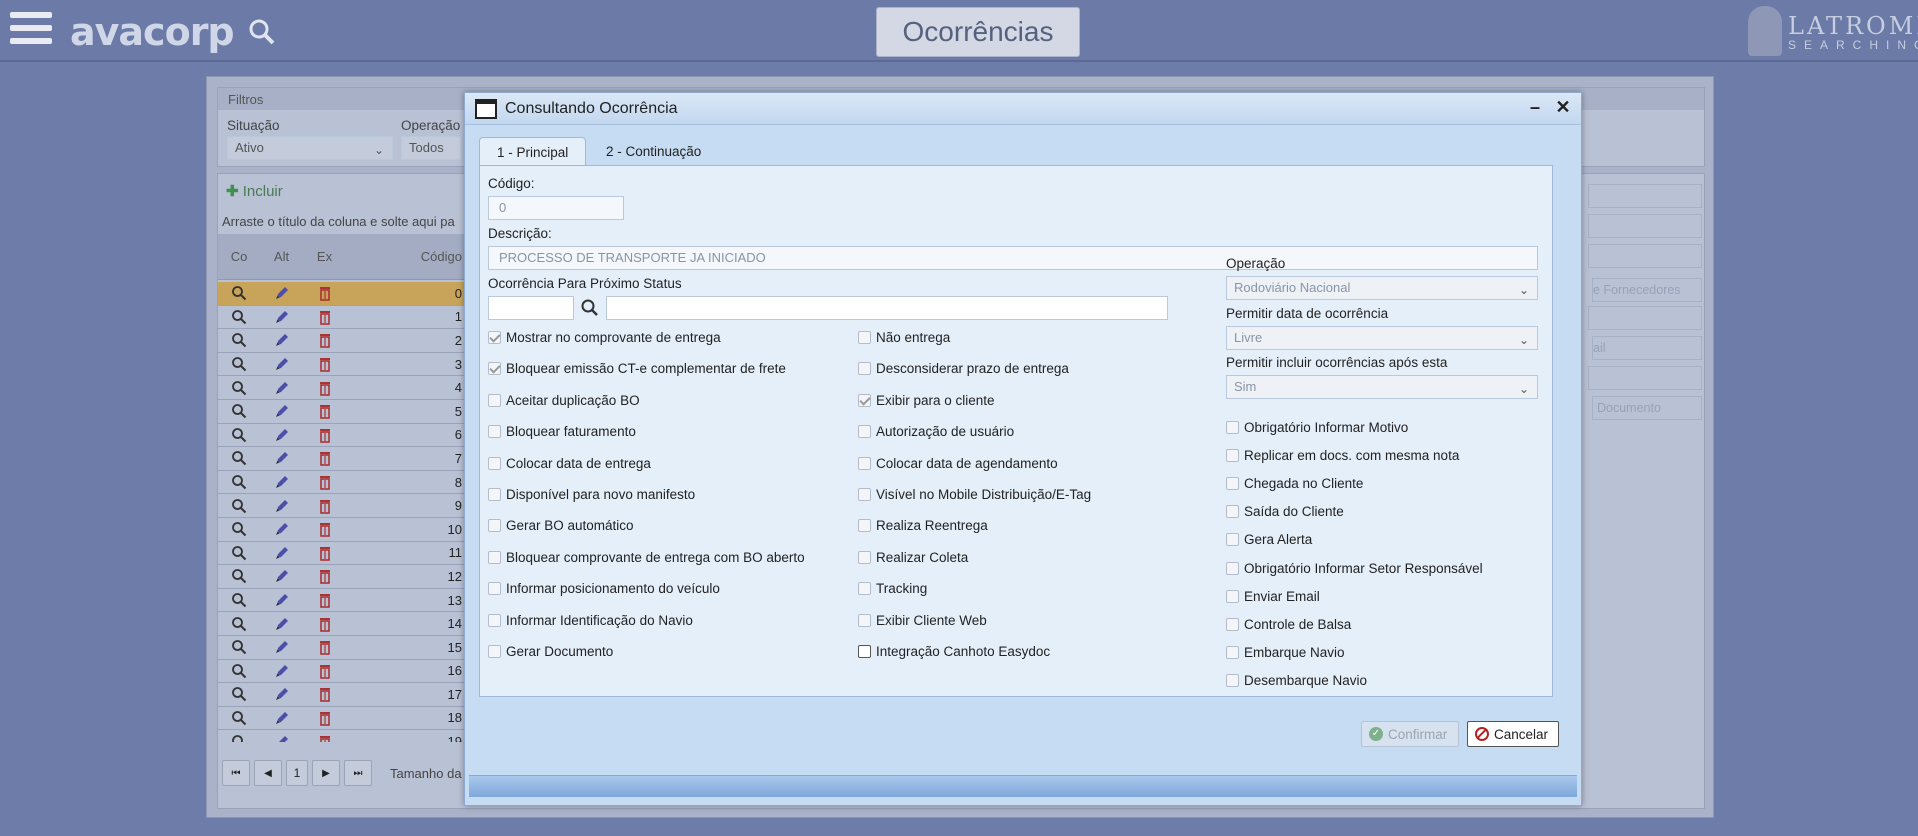  Describe the element at coordinates (1285, 652) in the screenshot. I see `checkbox-col3-8: Embarque Navio` at that location.